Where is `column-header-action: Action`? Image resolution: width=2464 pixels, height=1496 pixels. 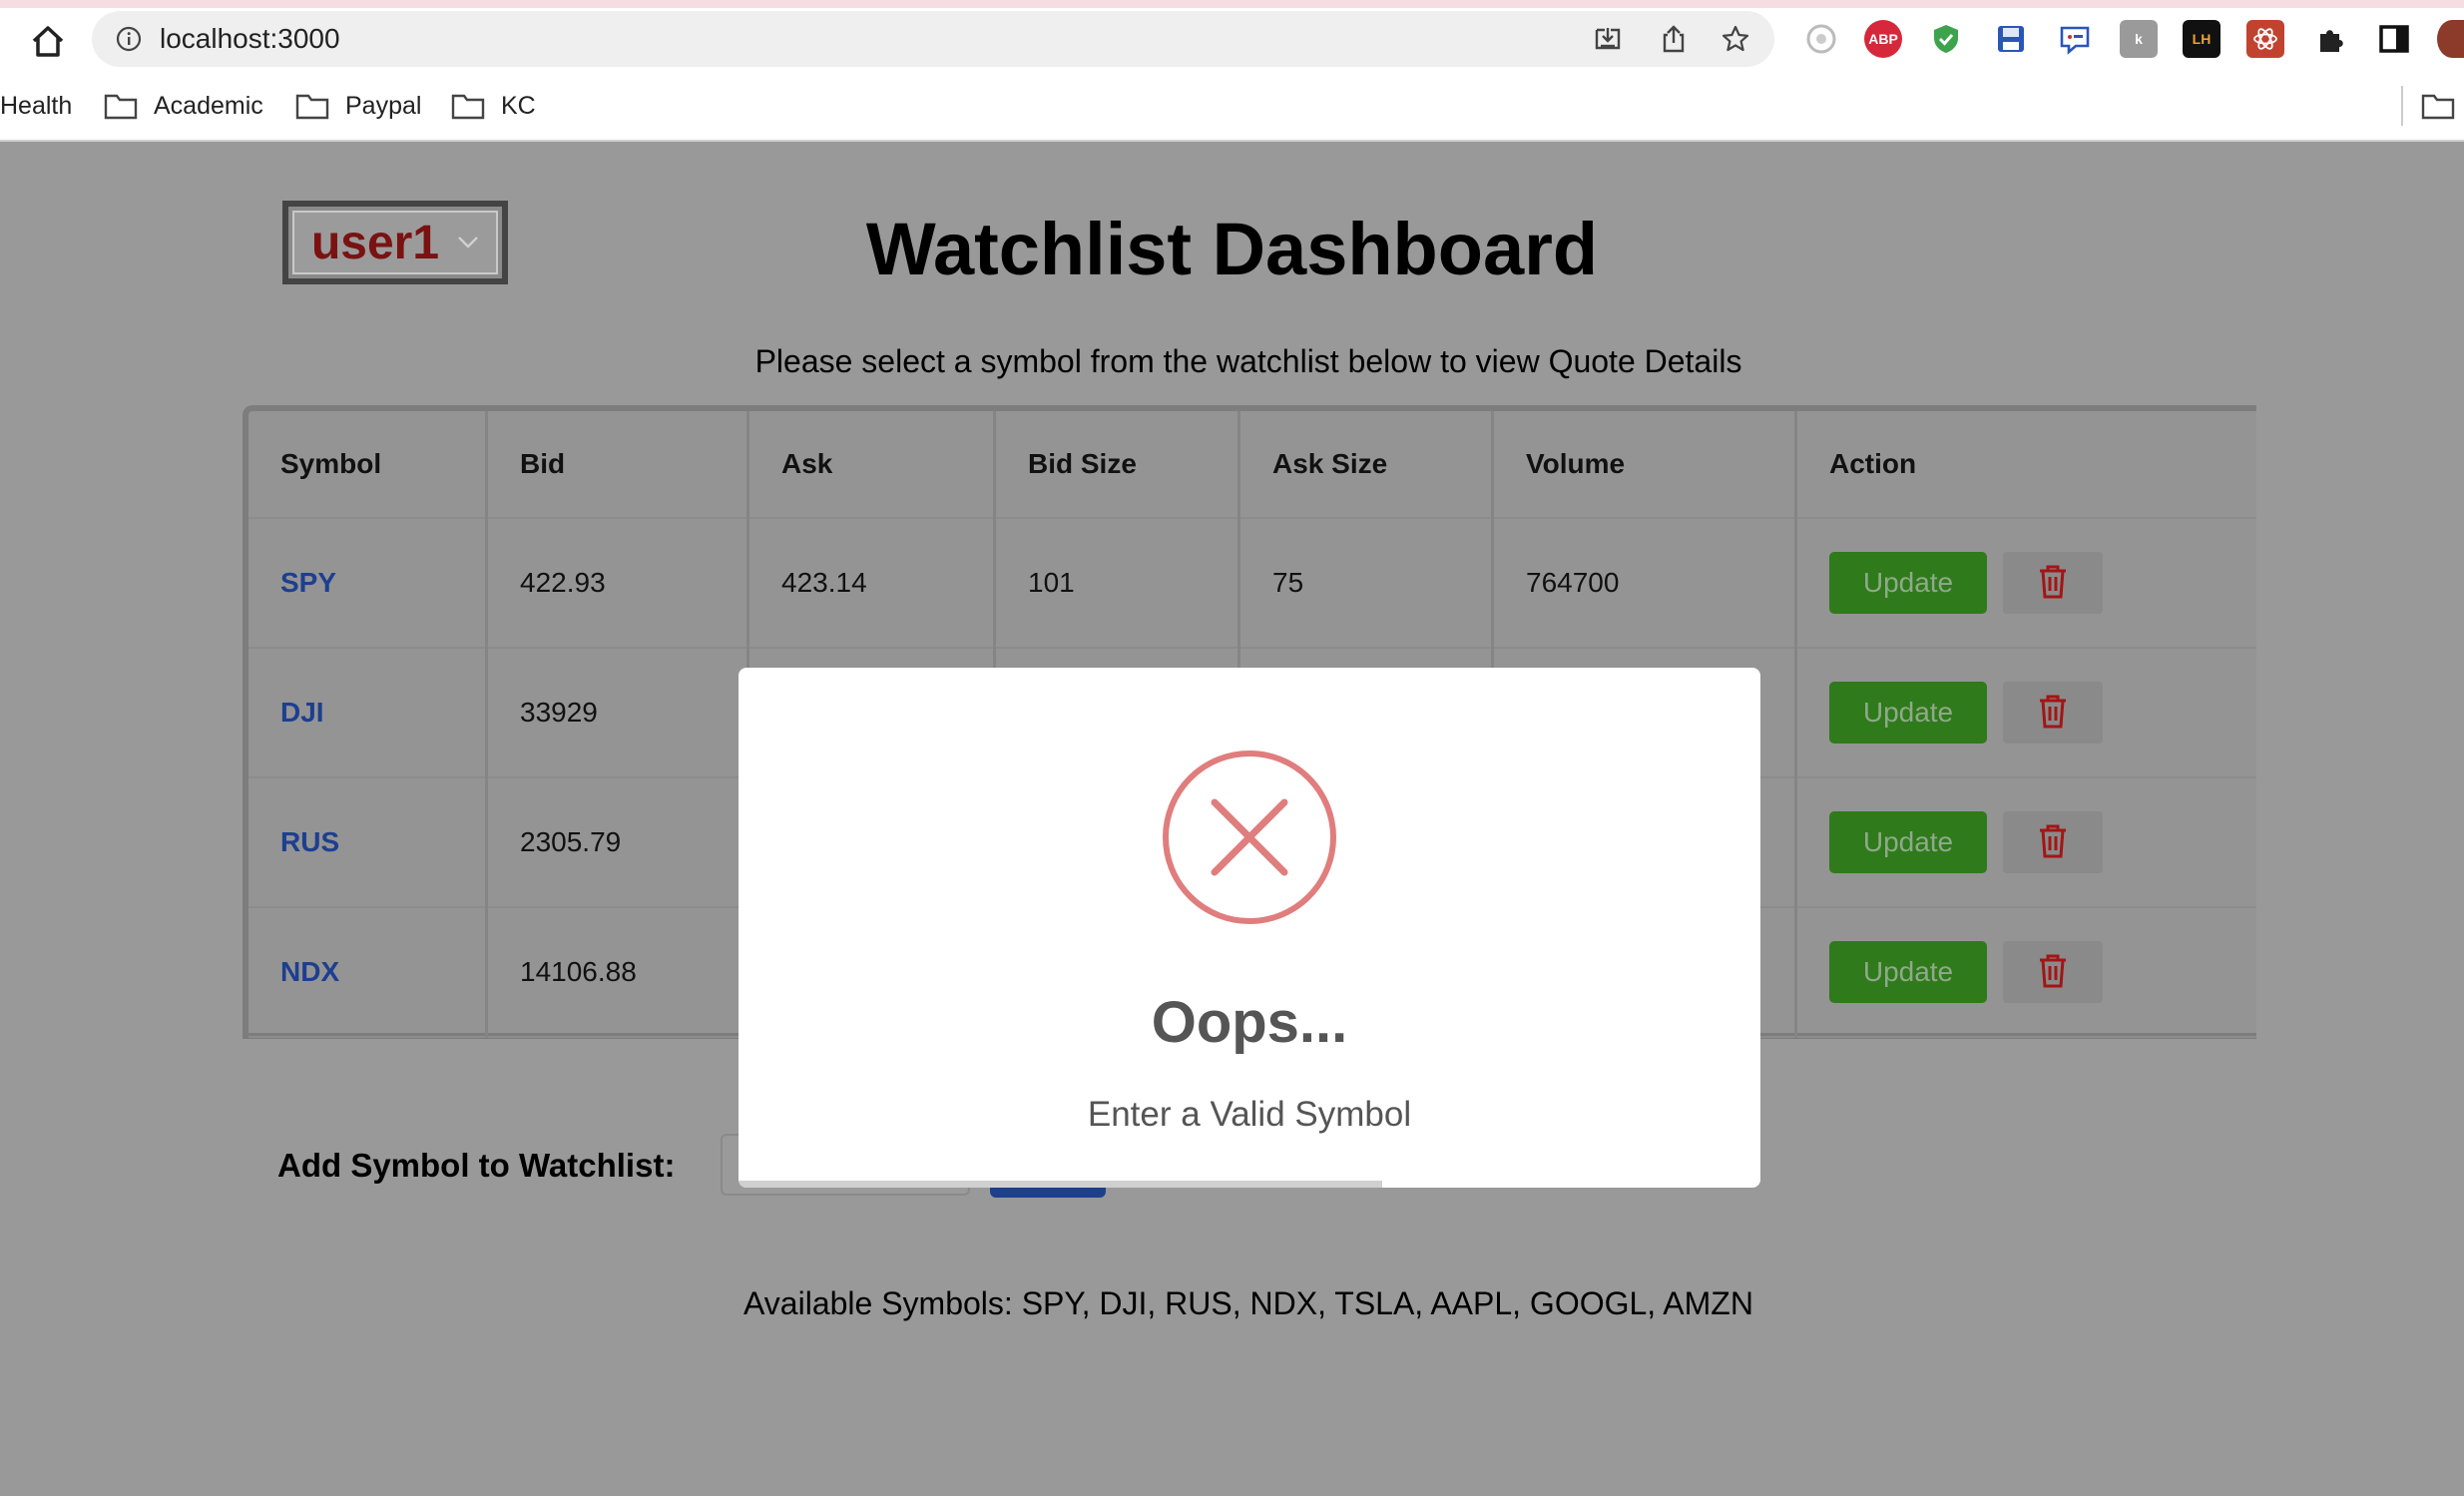
column-header-action: Action is located at coordinates (2025, 465).